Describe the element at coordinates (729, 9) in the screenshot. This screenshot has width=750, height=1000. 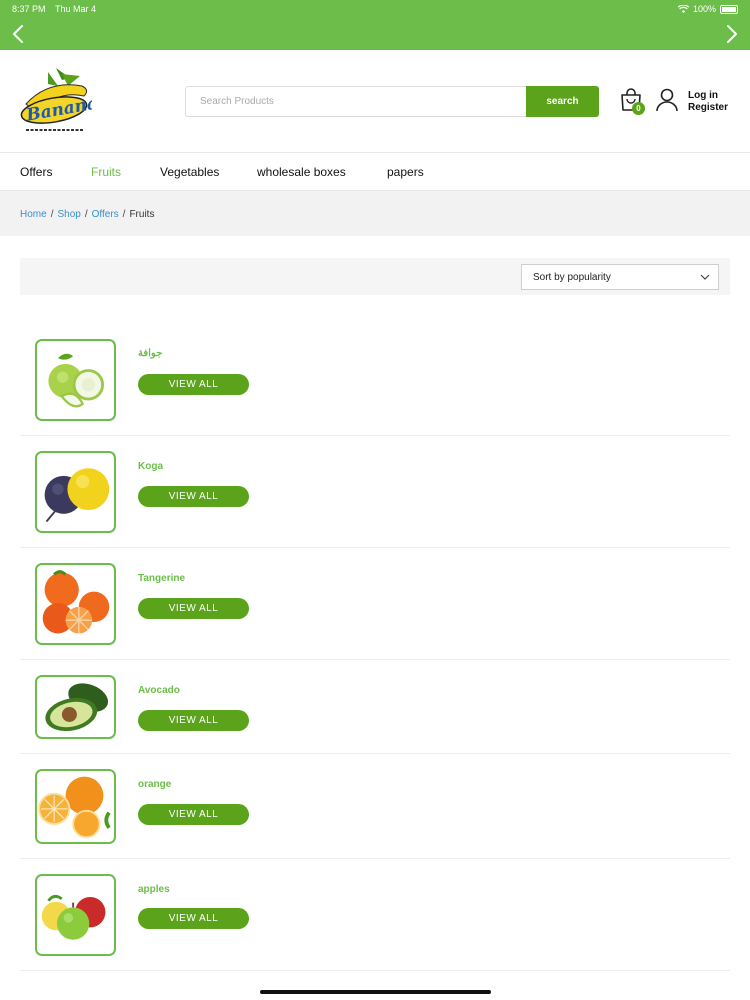
I see `battery-icon` at that location.